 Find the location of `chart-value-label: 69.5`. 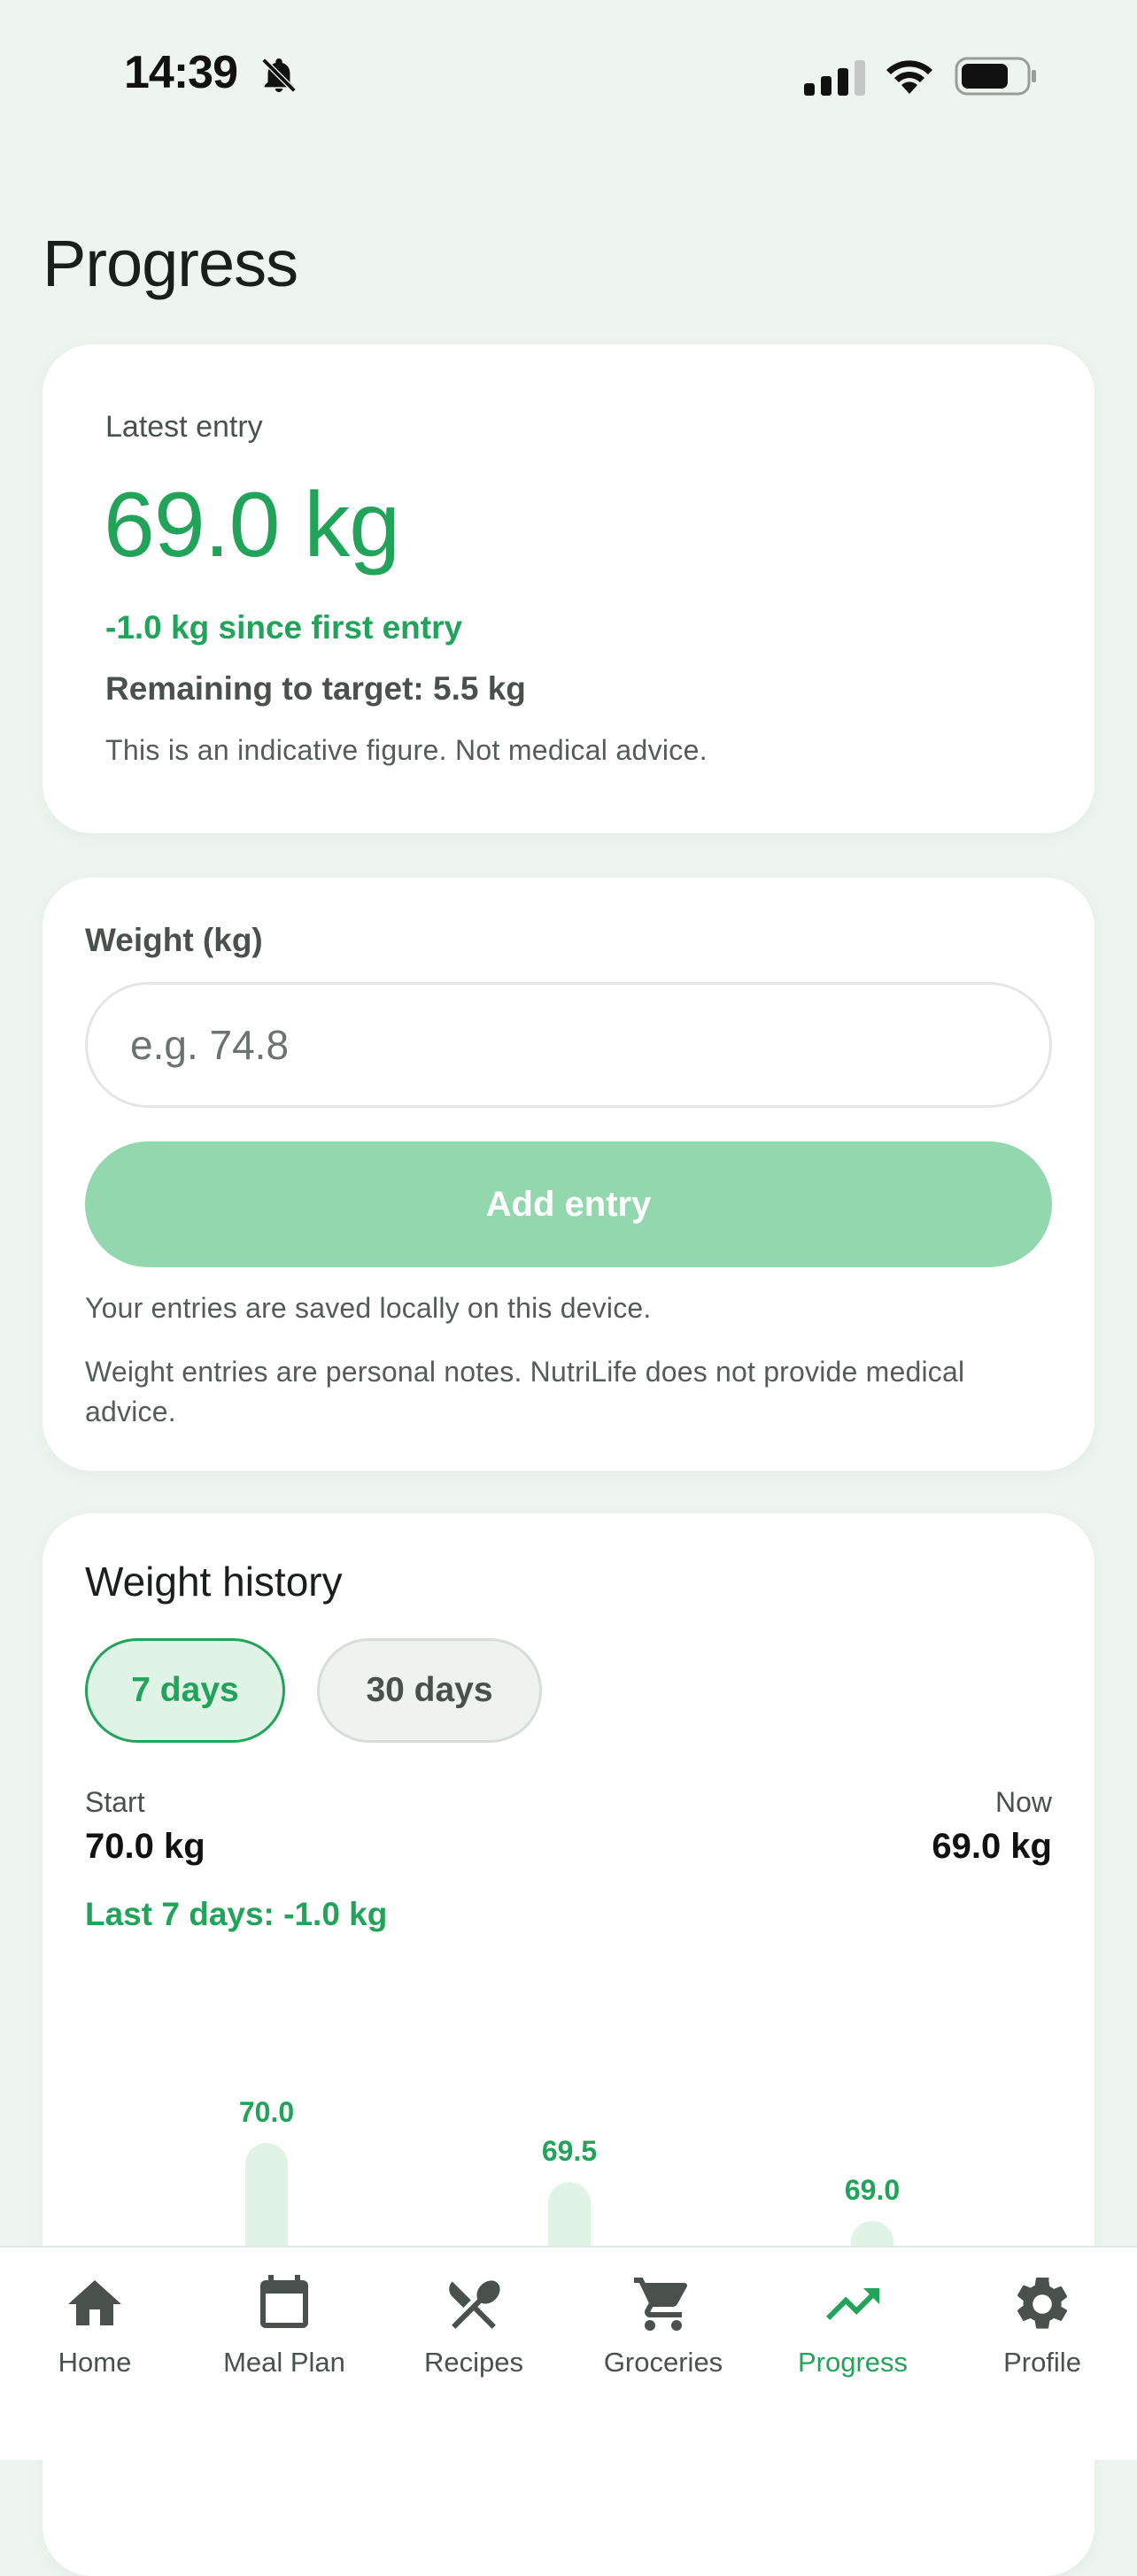

chart-value-label: 69.5 is located at coordinates (569, 2151).